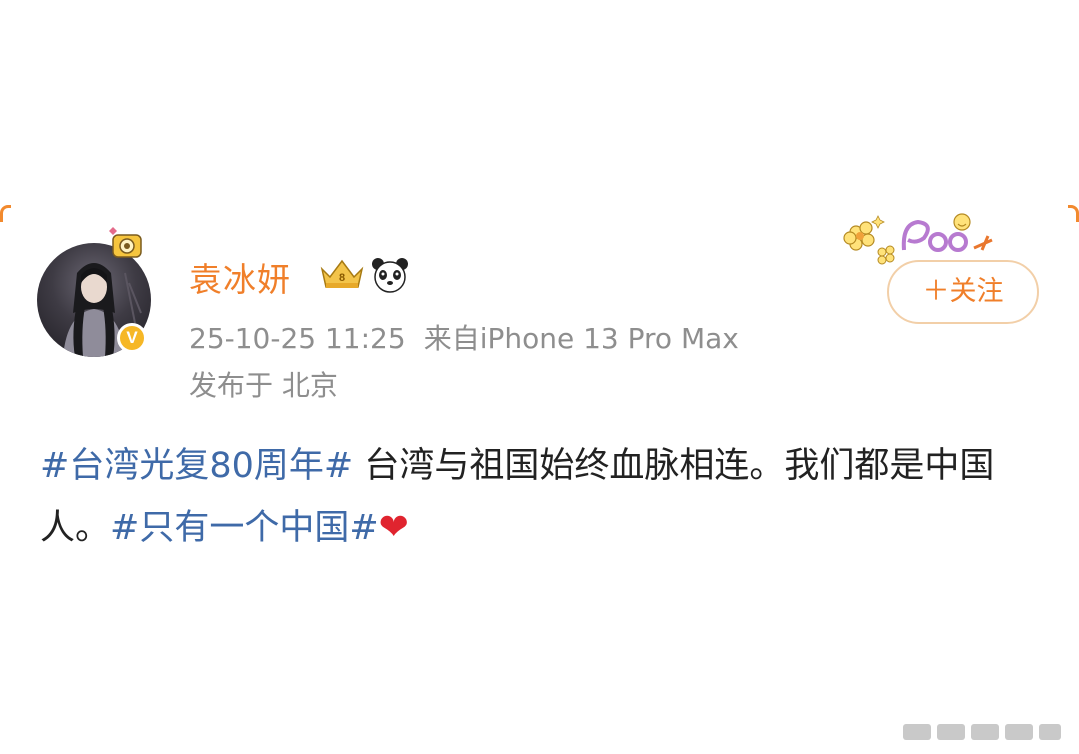 The height and width of the screenshot is (754, 1079). I want to click on svg-text: 8, so click(342, 278).